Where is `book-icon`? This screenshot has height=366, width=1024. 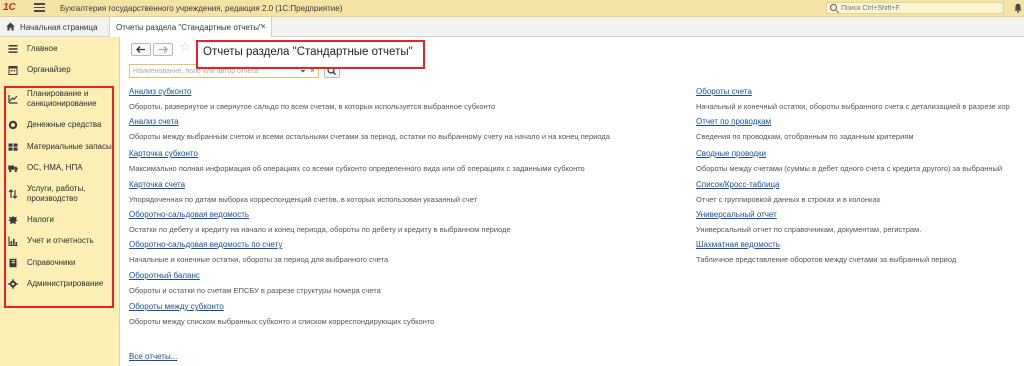 book-icon is located at coordinates (13, 263).